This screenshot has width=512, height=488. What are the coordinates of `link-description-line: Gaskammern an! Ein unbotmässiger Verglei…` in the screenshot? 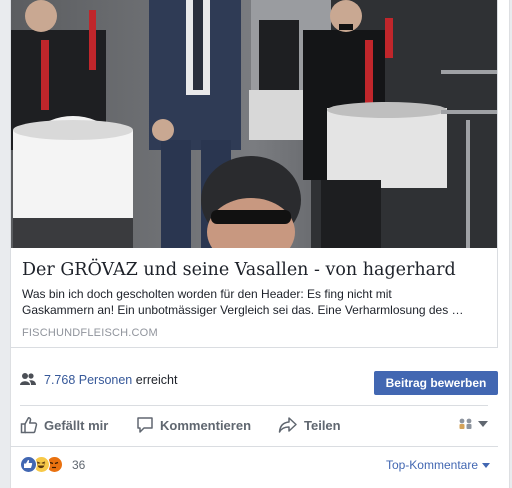 It's located at (243, 310).